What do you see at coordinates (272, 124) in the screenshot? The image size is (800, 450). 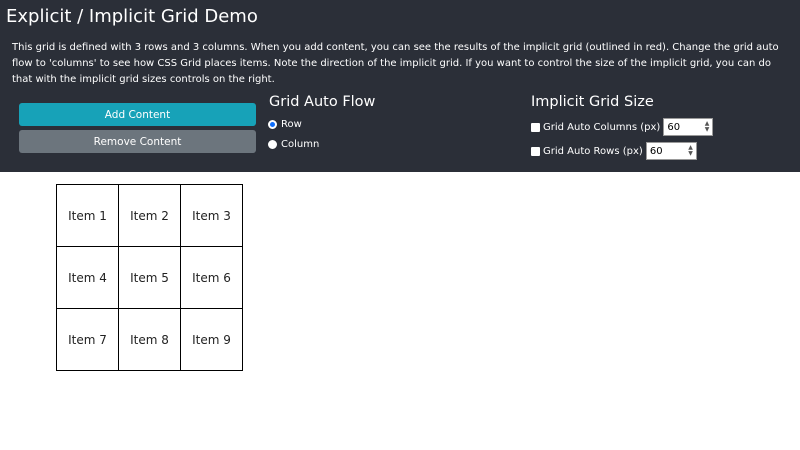 I see `row-radio` at bounding box center [272, 124].